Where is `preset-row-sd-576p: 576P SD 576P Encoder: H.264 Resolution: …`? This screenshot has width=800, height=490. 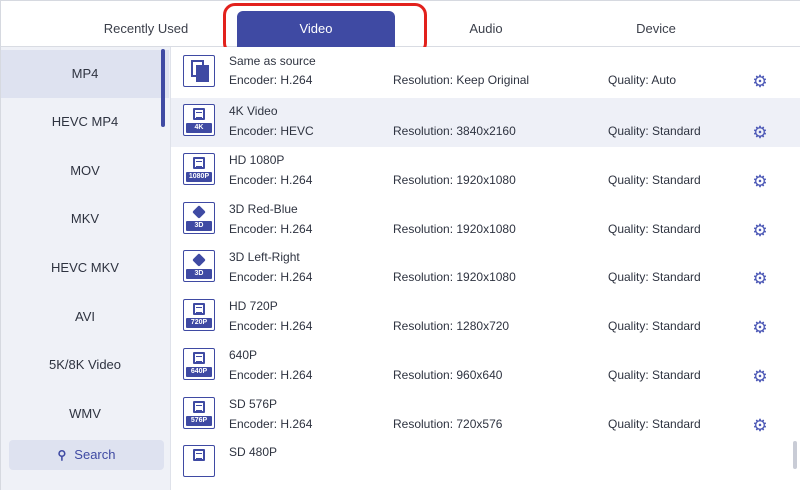
preset-row-sd-576p: 576P SD 576P Encoder: H.264 Resolution: … is located at coordinates (485, 415).